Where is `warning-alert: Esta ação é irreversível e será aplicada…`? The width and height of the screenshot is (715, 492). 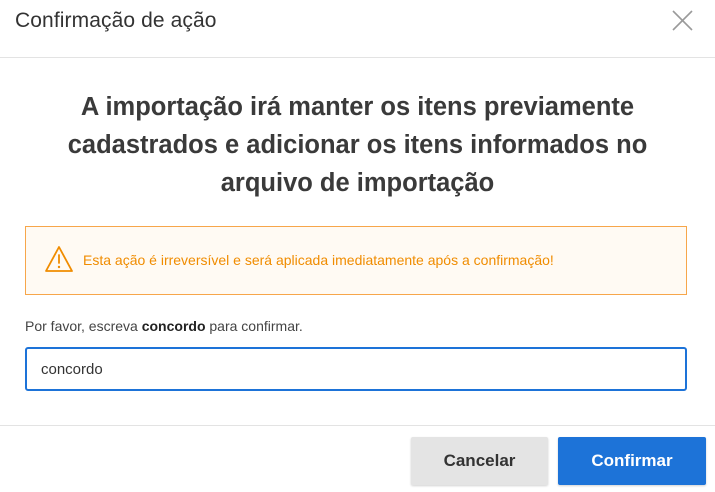
warning-alert: Esta ação é irreversível e será aplicada… is located at coordinates (356, 260).